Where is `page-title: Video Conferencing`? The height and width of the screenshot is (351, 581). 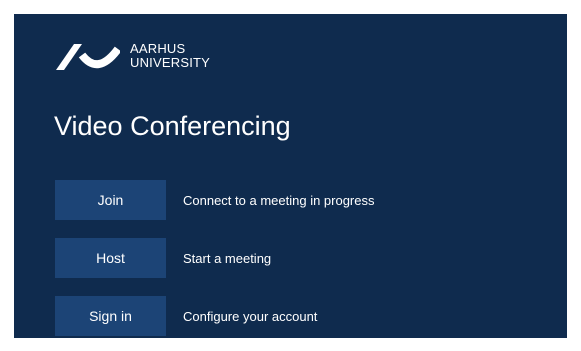 page-title: Video Conferencing is located at coordinates (172, 126).